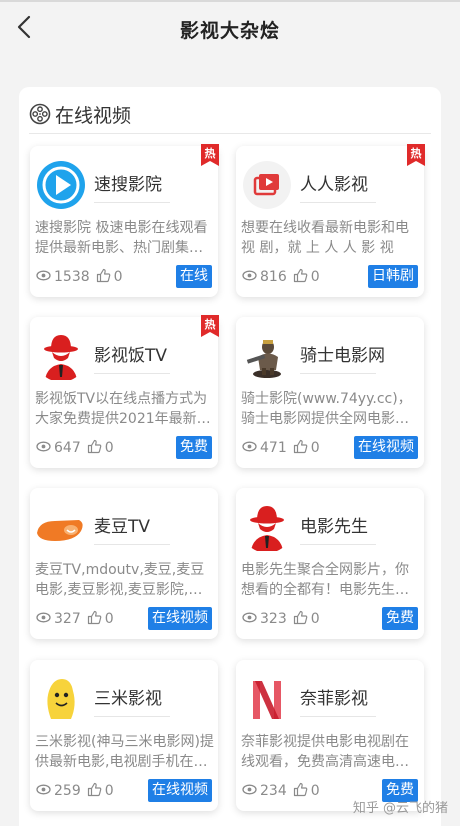  I want to click on site-name: 影视饭TV, so click(131, 356).